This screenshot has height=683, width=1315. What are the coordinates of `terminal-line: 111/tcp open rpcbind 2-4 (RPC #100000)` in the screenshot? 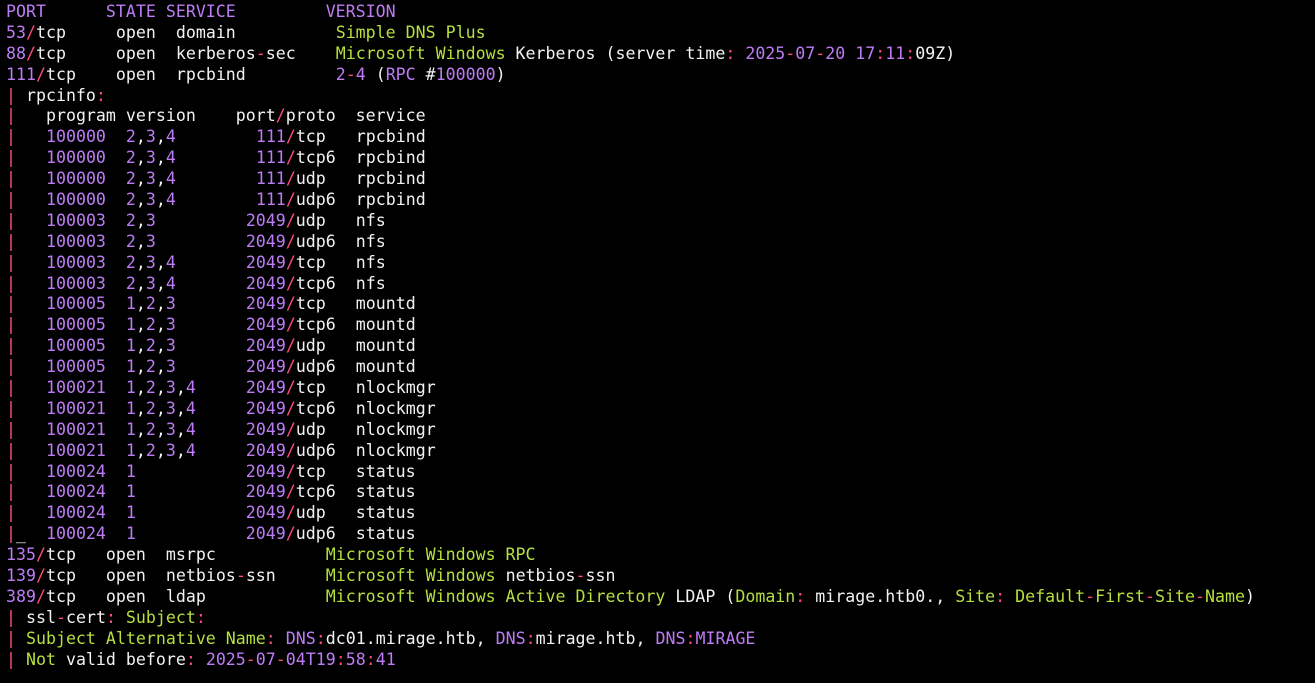 It's located at (660, 75).